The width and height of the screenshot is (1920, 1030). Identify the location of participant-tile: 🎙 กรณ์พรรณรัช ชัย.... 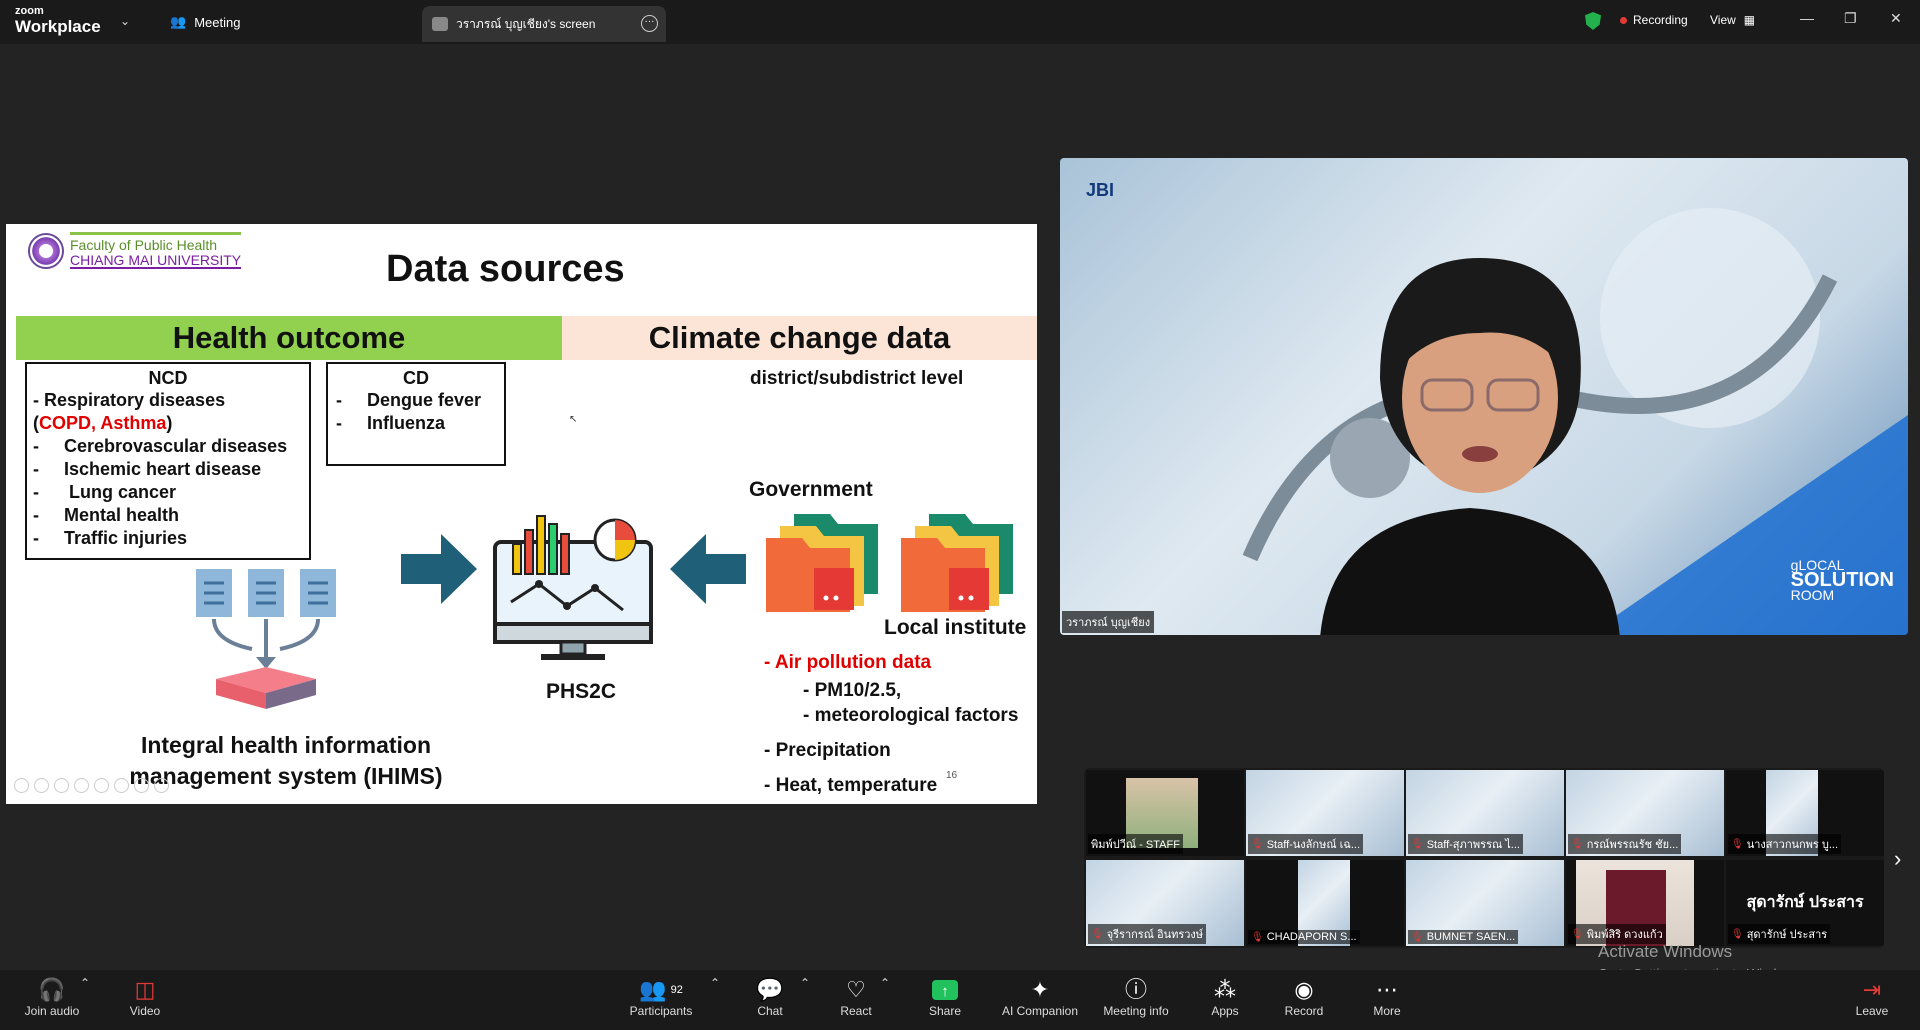
(1645, 813).